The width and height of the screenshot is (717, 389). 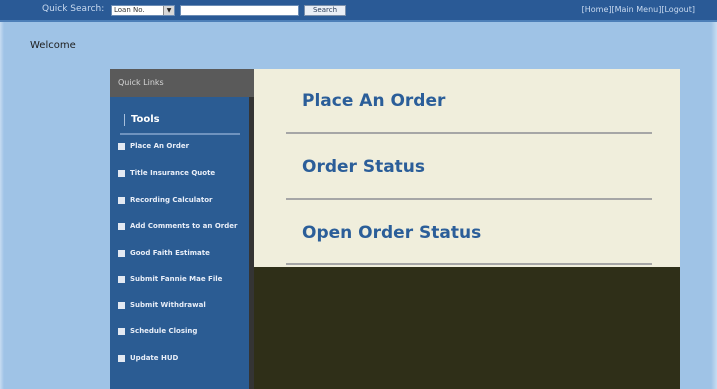 I want to click on sidebar-item-schedule-closing: Schedule Closing, so click(x=157, y=331).